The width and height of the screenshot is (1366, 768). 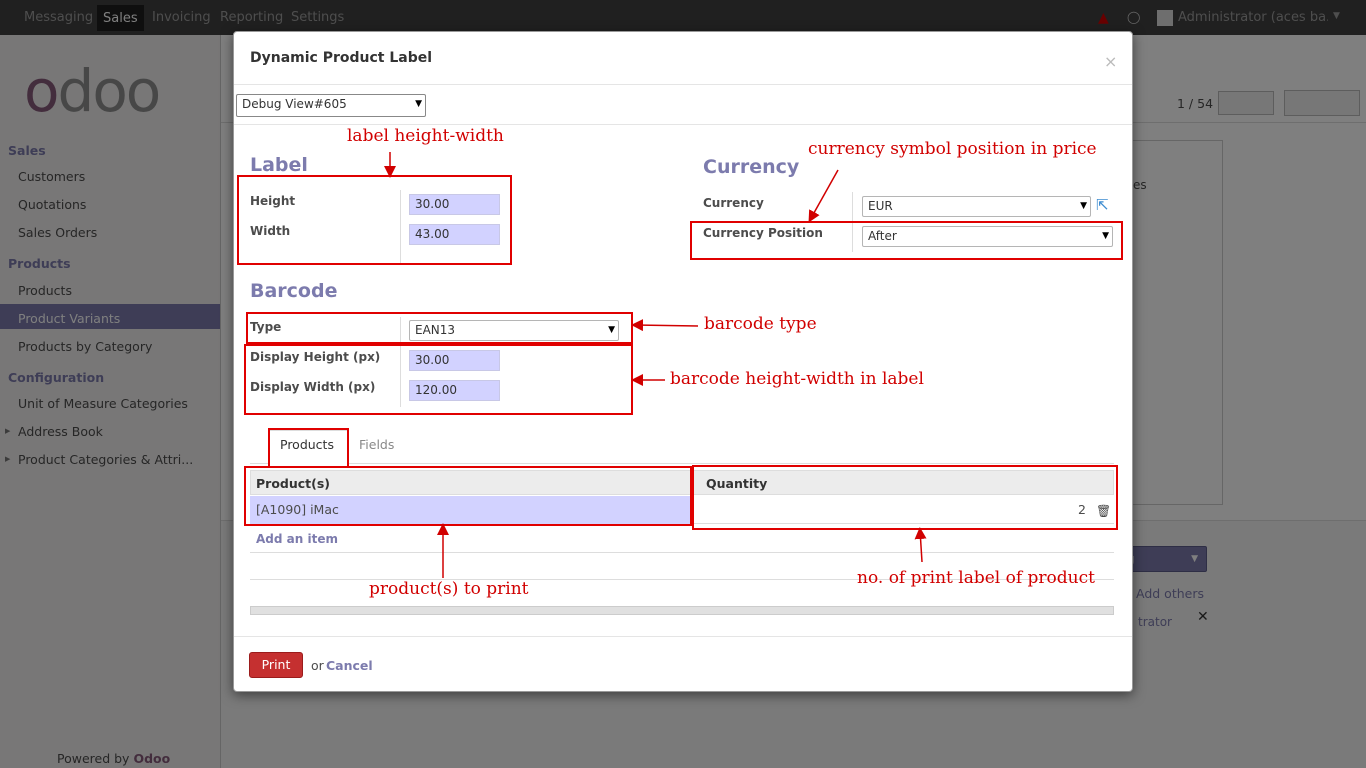 I want to click on annotation-print-count: no. of print label of product, so click(x=976, y=578).